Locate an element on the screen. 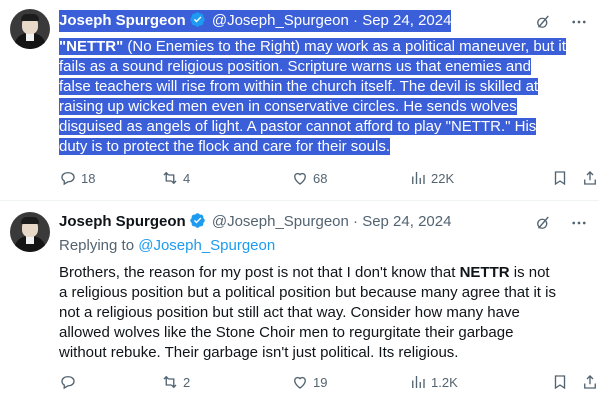  repost-count: 2 is located at coordinates (187, 382).